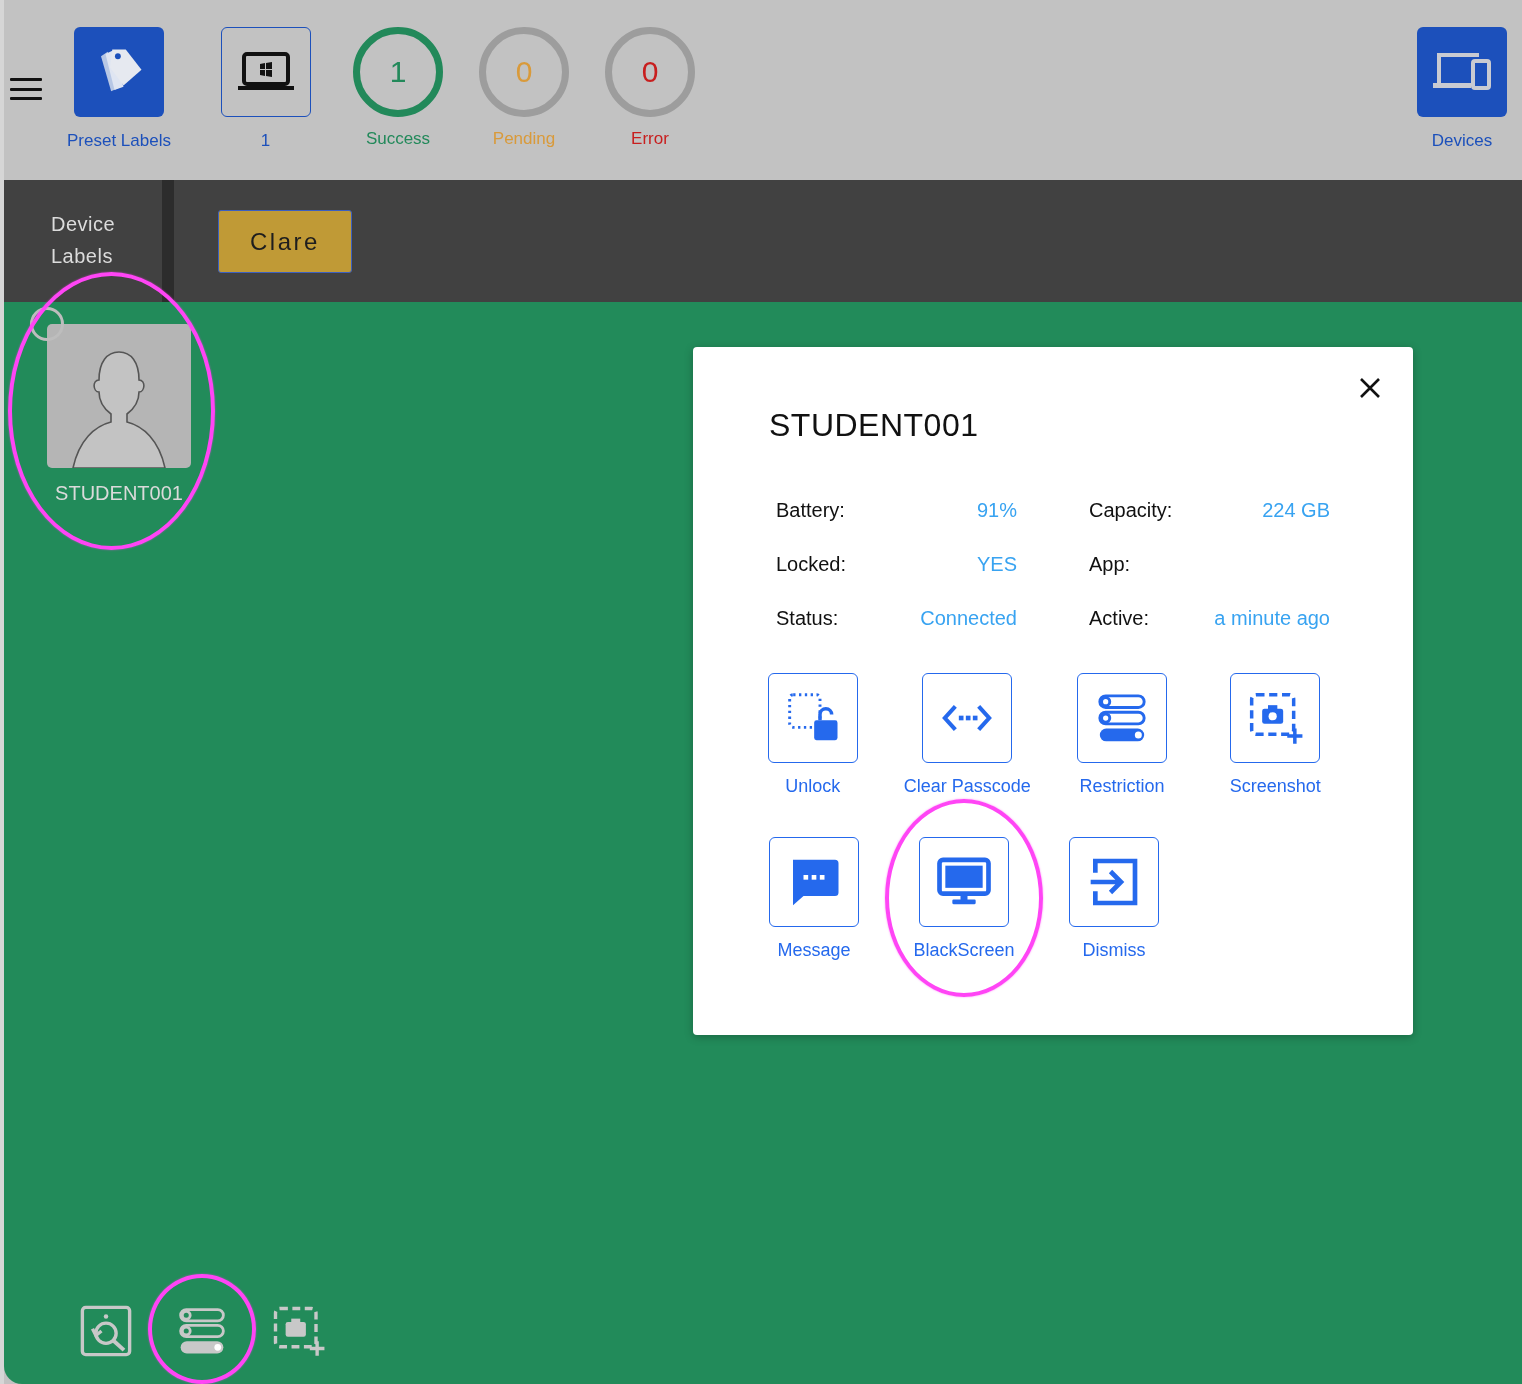 This screenshot has height=1384, width=1522. What do you see at coordinates (813, 786) in the screenshot?
I see `action-label: Unlock` at bounding box center [813, 786].